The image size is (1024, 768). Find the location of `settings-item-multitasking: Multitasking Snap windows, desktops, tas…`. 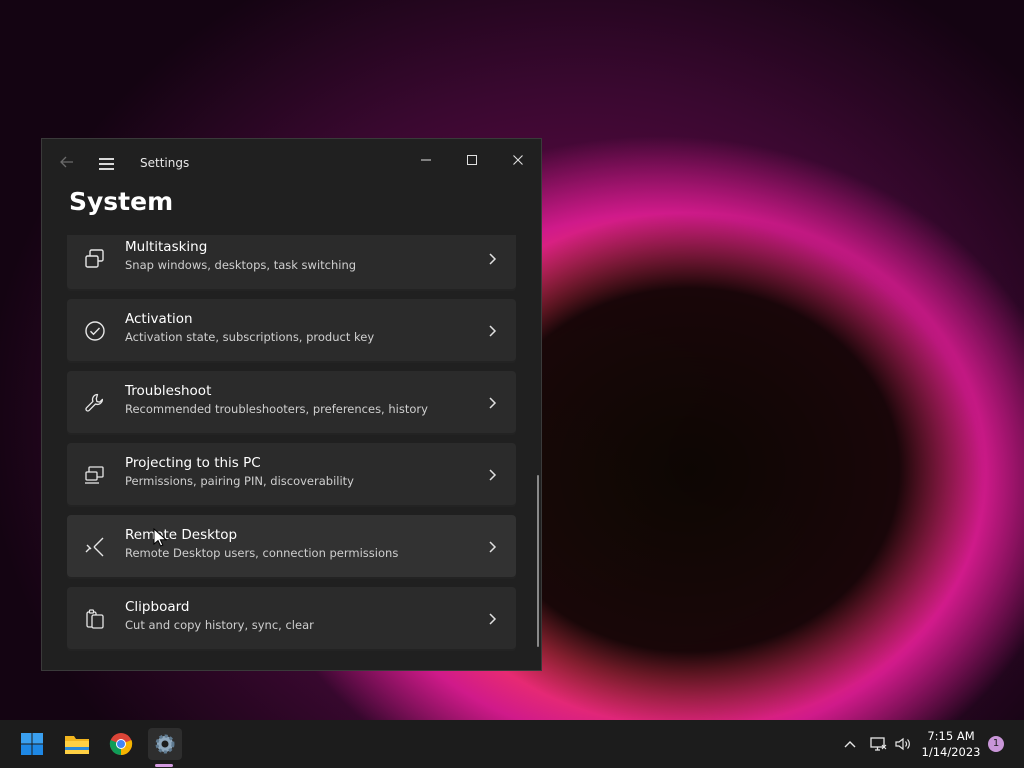

settings-item-multitasking: Multitasking Snap windows, desktops, tas… is located at coordinates (291, 263).